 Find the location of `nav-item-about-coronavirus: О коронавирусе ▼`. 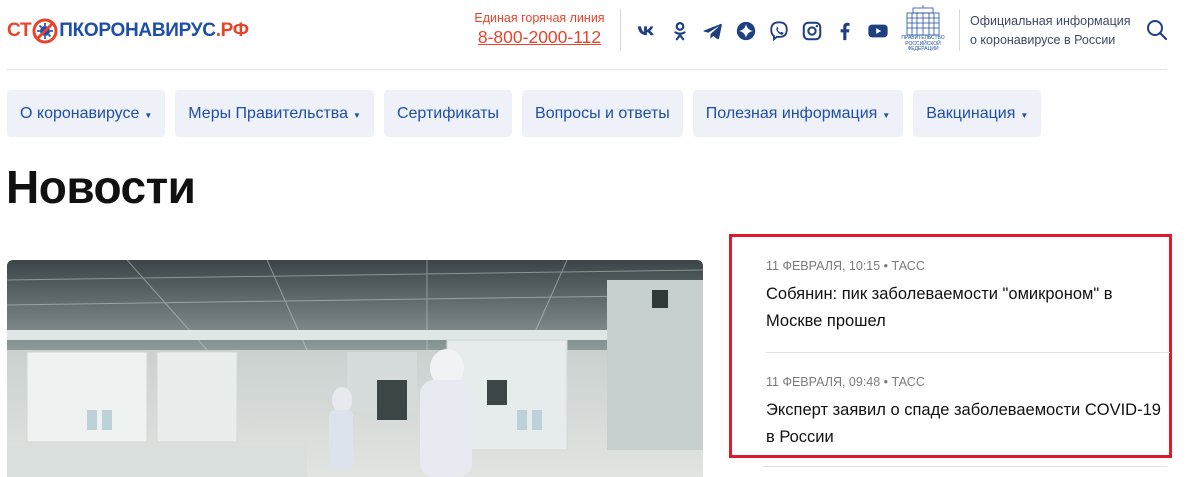

nav-item-about-coronavirus: О коронавирусе ▼ is located at coordinates (86, 113).